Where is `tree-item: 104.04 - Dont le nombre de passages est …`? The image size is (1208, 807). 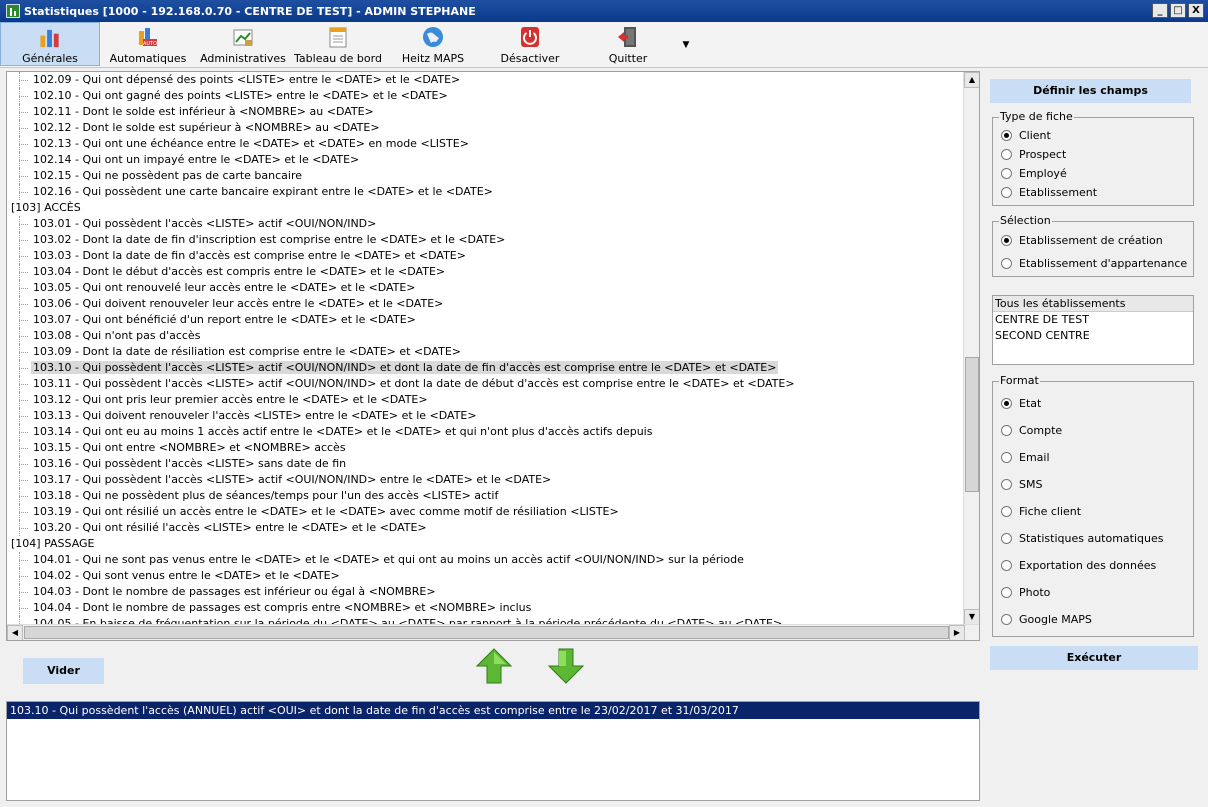 tree-item: 104.04 - Dont le nombre de passages est … is located at coordinates (486, 608).